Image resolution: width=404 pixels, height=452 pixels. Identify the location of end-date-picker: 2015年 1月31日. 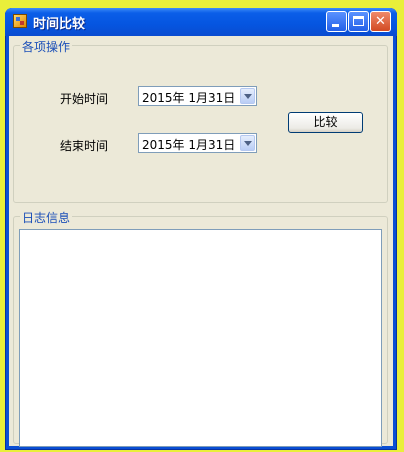
(197, 143).